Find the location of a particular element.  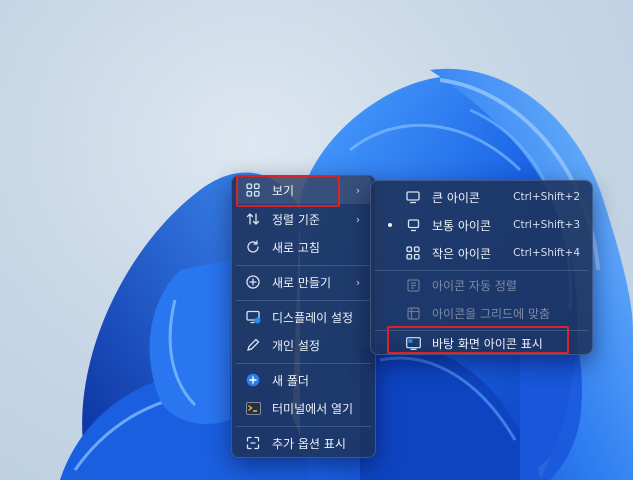

medium-icons-icon is located at coordinates (413, 225).